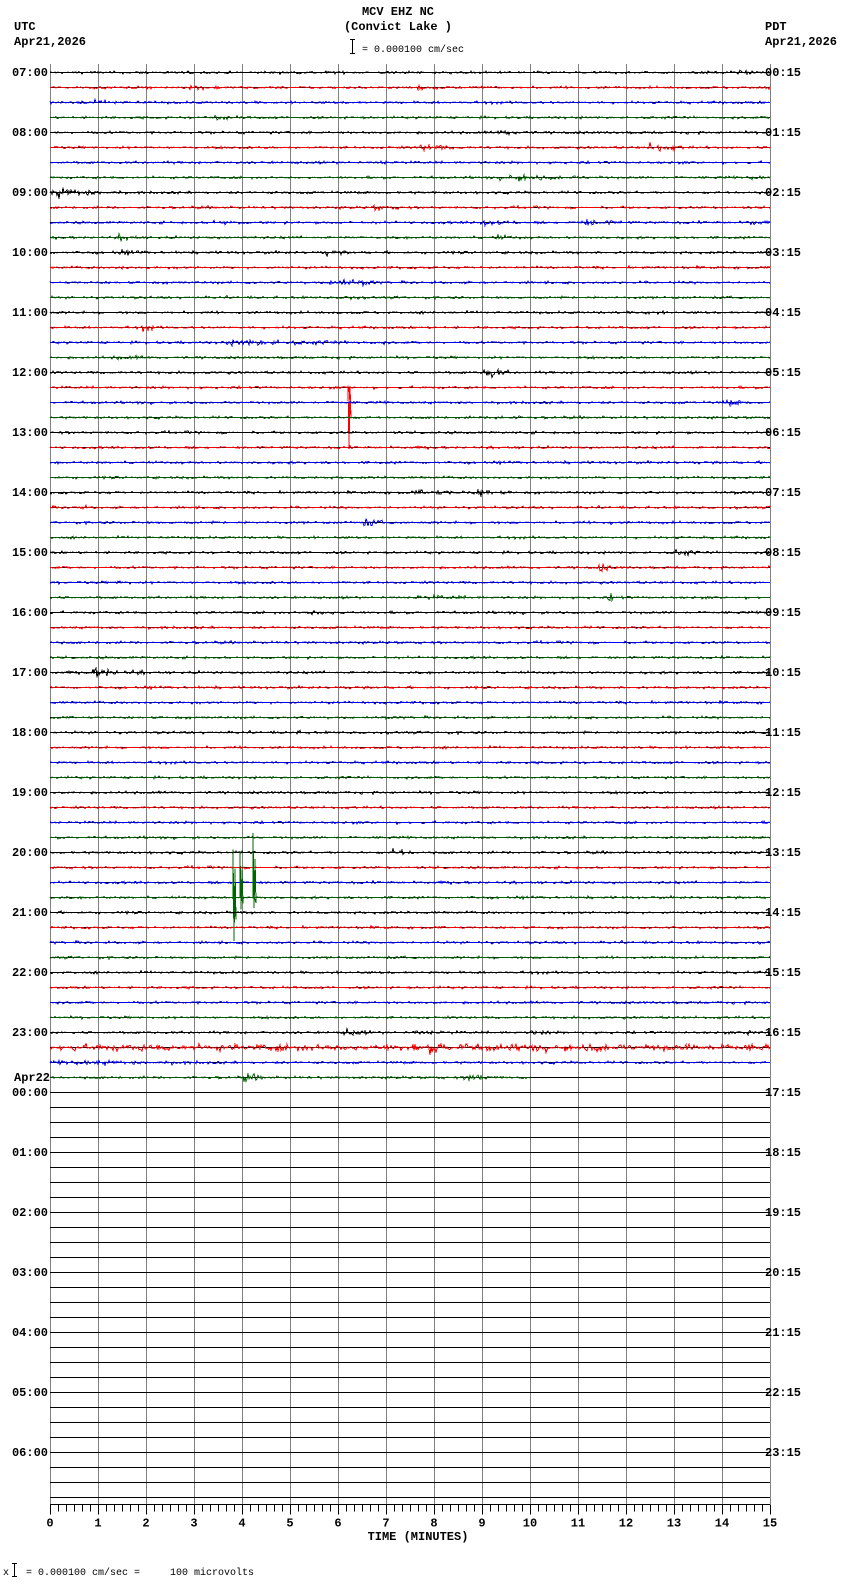  Describe the element at coordinates (783, 1093) in the screenshot. I see `pdt-hour-label: 17:15` at that location.